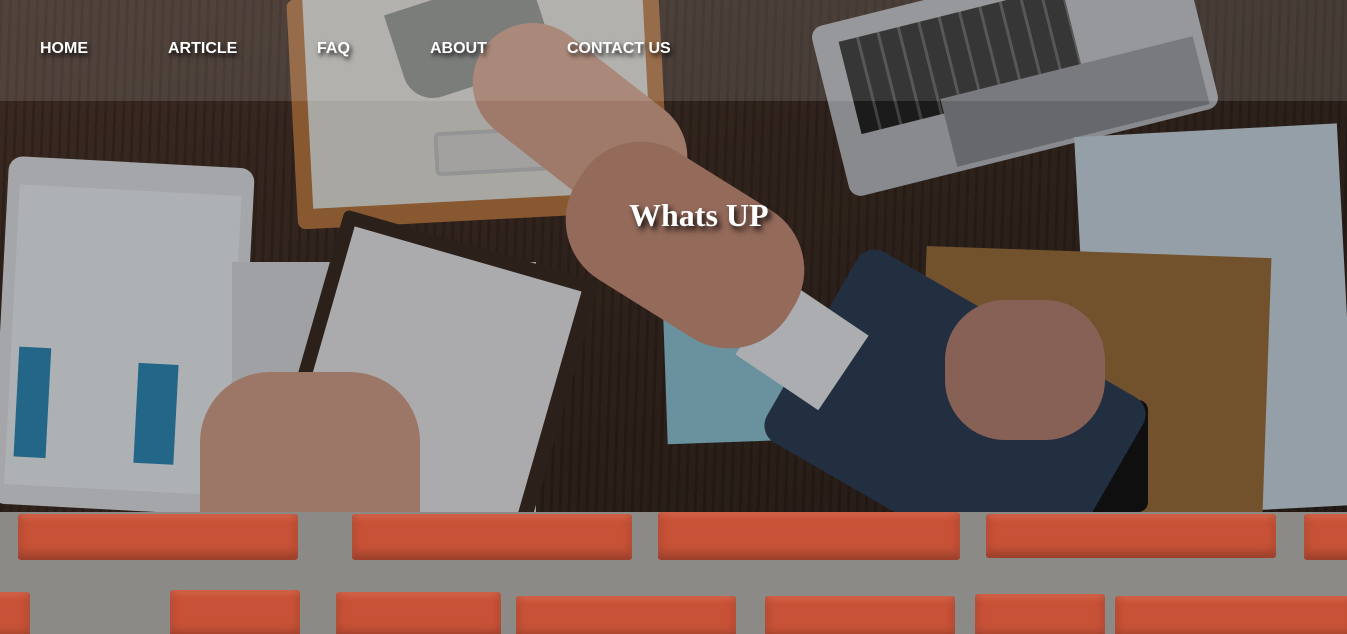  What do you see at coordinates (202, 49) in the screenshot?
I see `nav-link-article: ARTICLE` at bounding box center [202, 49].